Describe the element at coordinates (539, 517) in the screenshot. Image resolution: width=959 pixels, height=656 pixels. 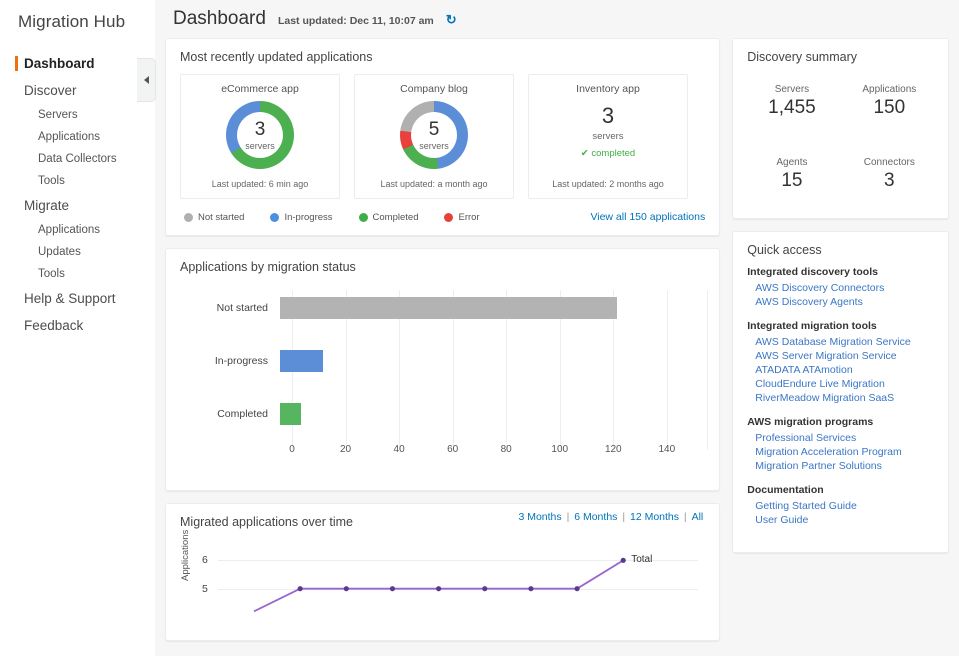
I see `time-range-link-3-months: 3 Months` at that location.